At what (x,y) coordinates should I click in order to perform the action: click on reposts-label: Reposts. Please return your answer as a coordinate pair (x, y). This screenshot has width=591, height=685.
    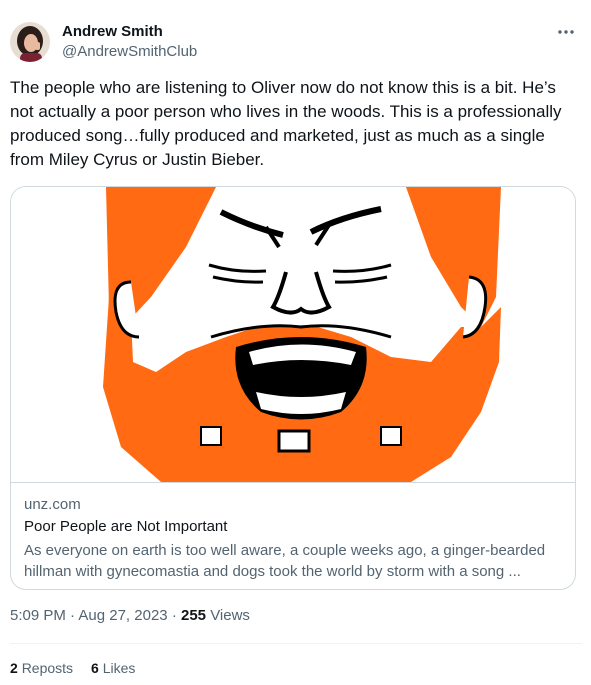
    Looking at the image, I should click on (47, 668).